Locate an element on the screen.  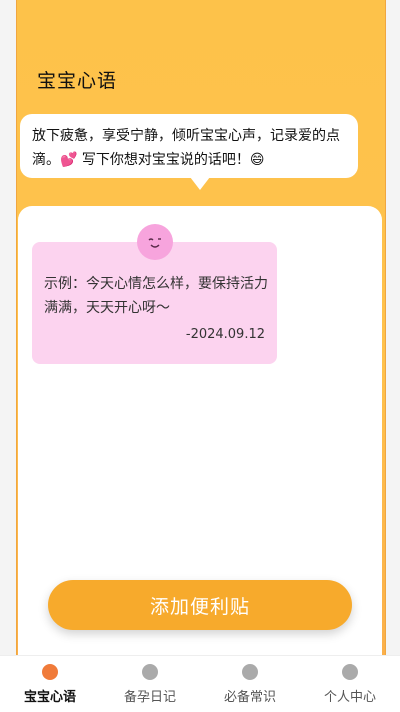
smiley-icon is located at coordinates (155, 242).